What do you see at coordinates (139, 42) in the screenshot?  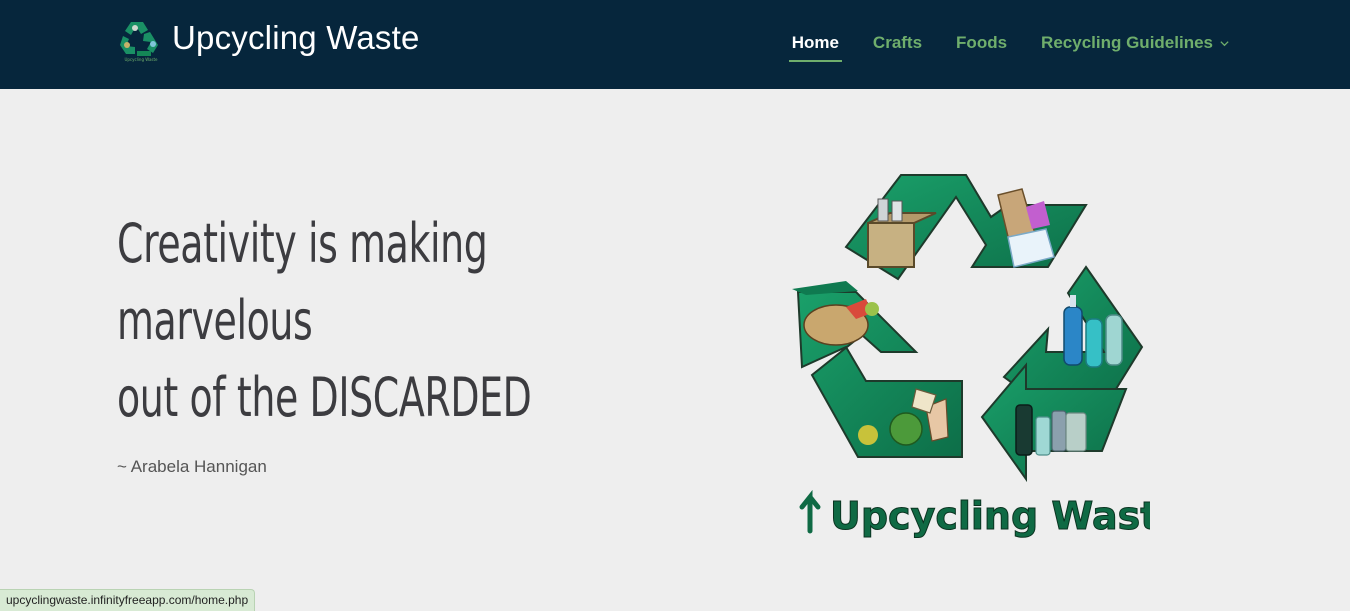 I see `recycle-logo-icon: Upcycling Waste` at bounding box center [139, 42].